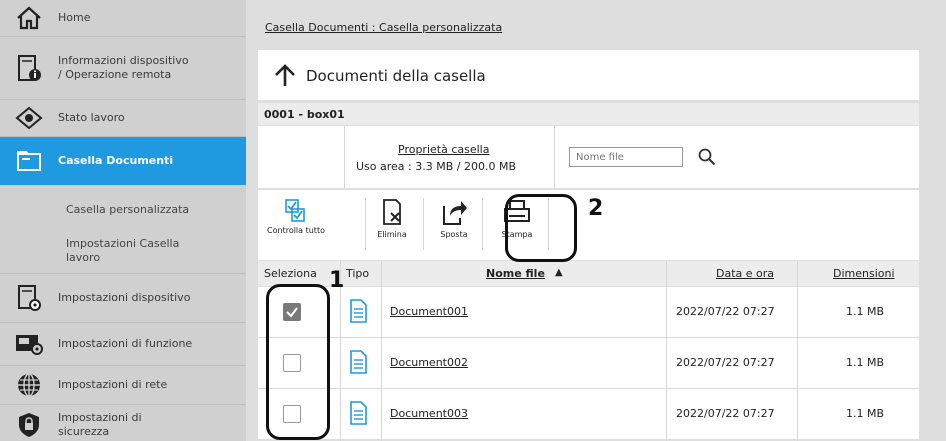 The width and height of the screenshot is (946, 441). I want to click on sidebar-item-label-line1: Impostazioni di, so click(100, 417).